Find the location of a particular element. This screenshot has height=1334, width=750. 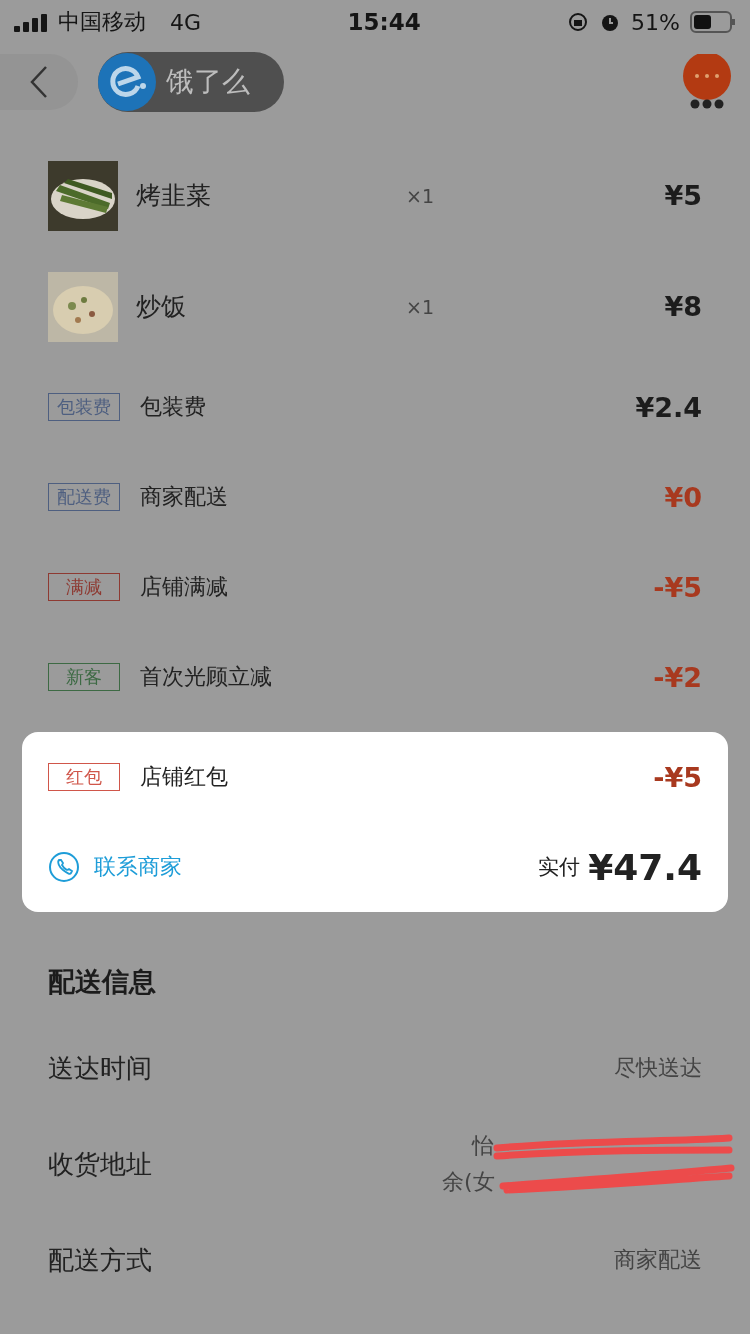

fee-tag: 新客 is located at coordinates (84, 677).